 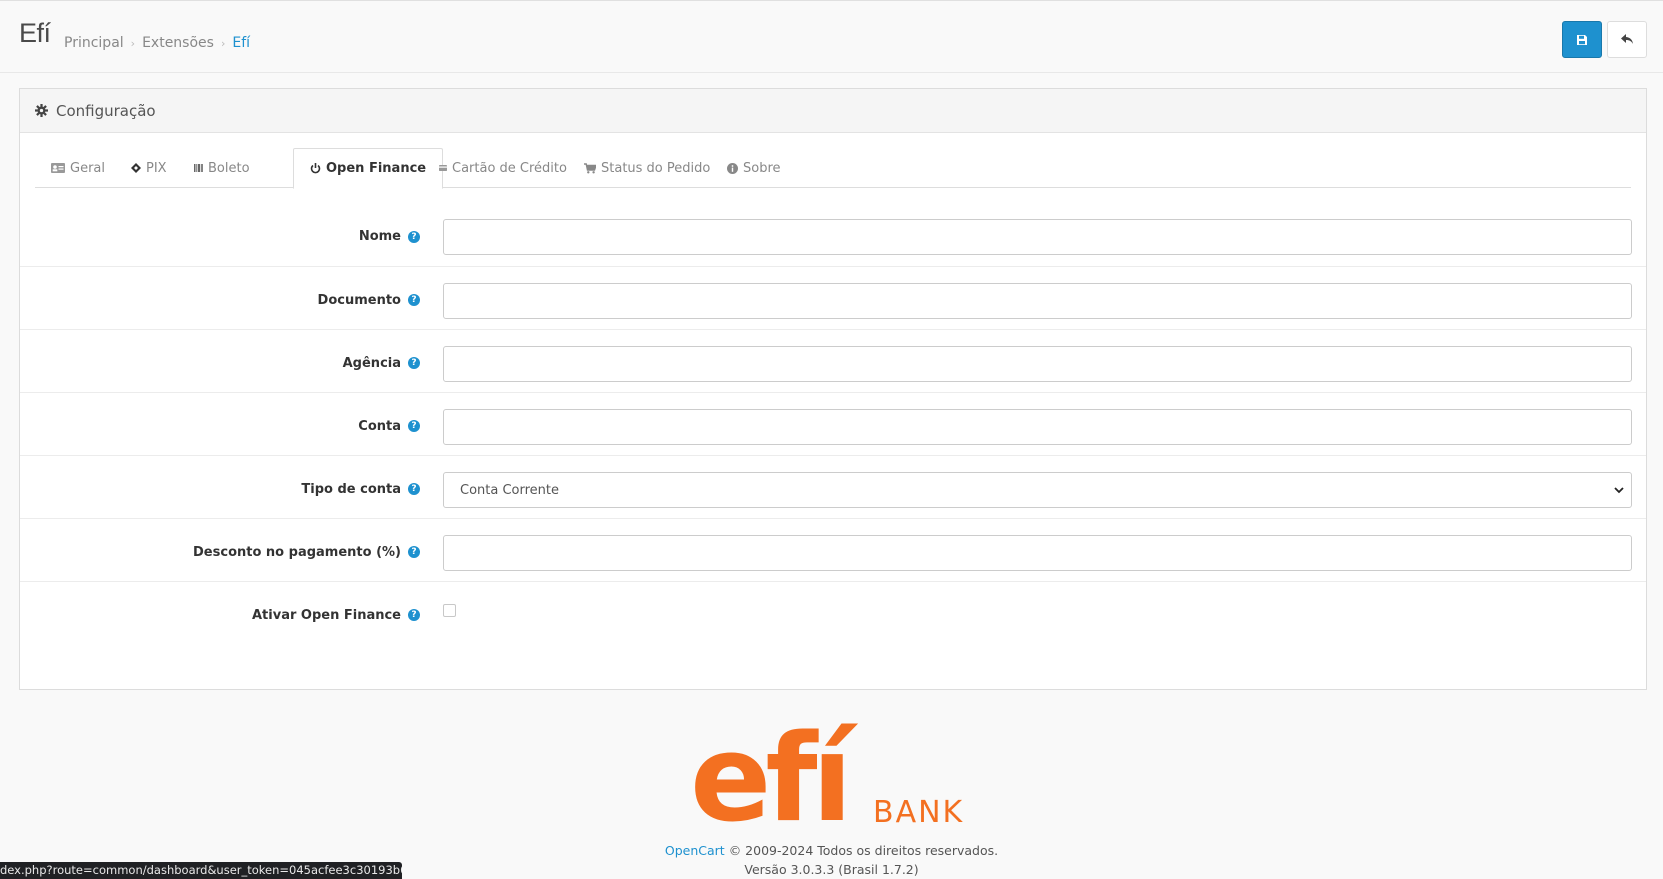 I want to click on tab-boleto: Boleto, so click(x=222, y=168).